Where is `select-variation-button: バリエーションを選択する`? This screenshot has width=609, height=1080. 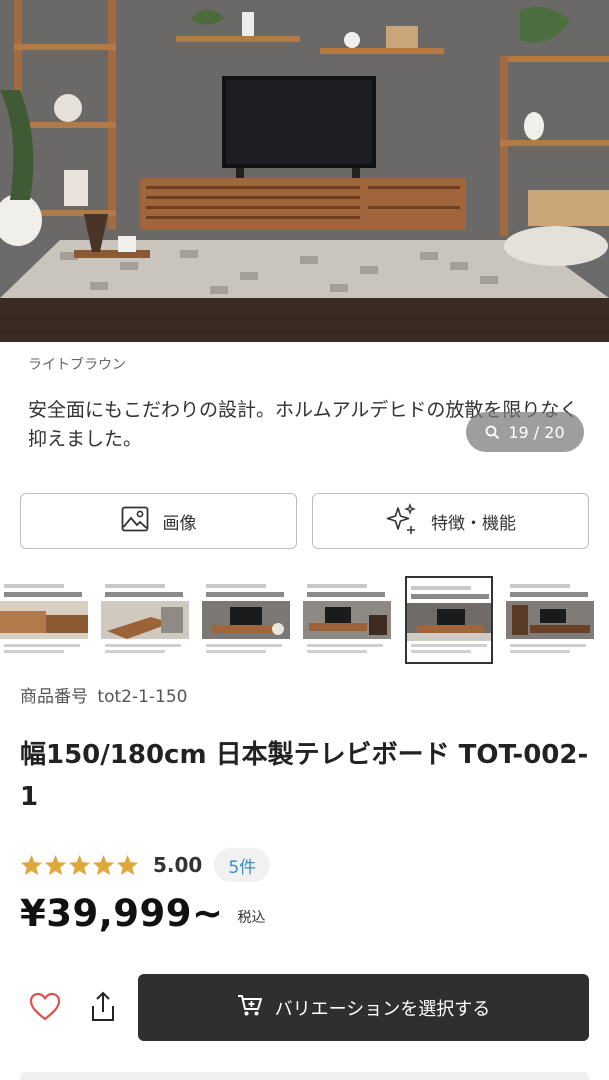 select-variation-button: バリエーションを選択する is located at coordinates (363, 1007).